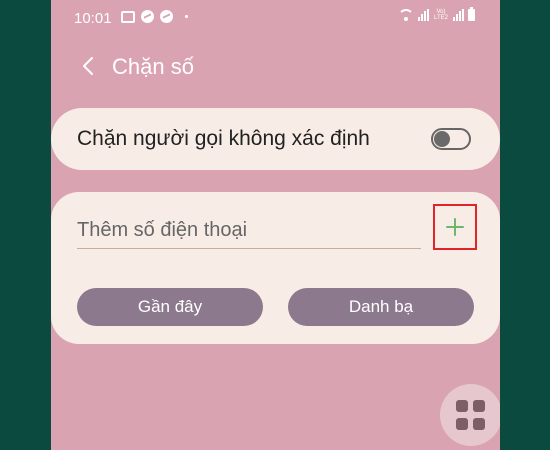 The height and width of the screenshot is (450, 550). What do you see at coordinates (451, 139) in the screenshot?
I see `block-unknown-toggle` at bounding box center [451, 139].